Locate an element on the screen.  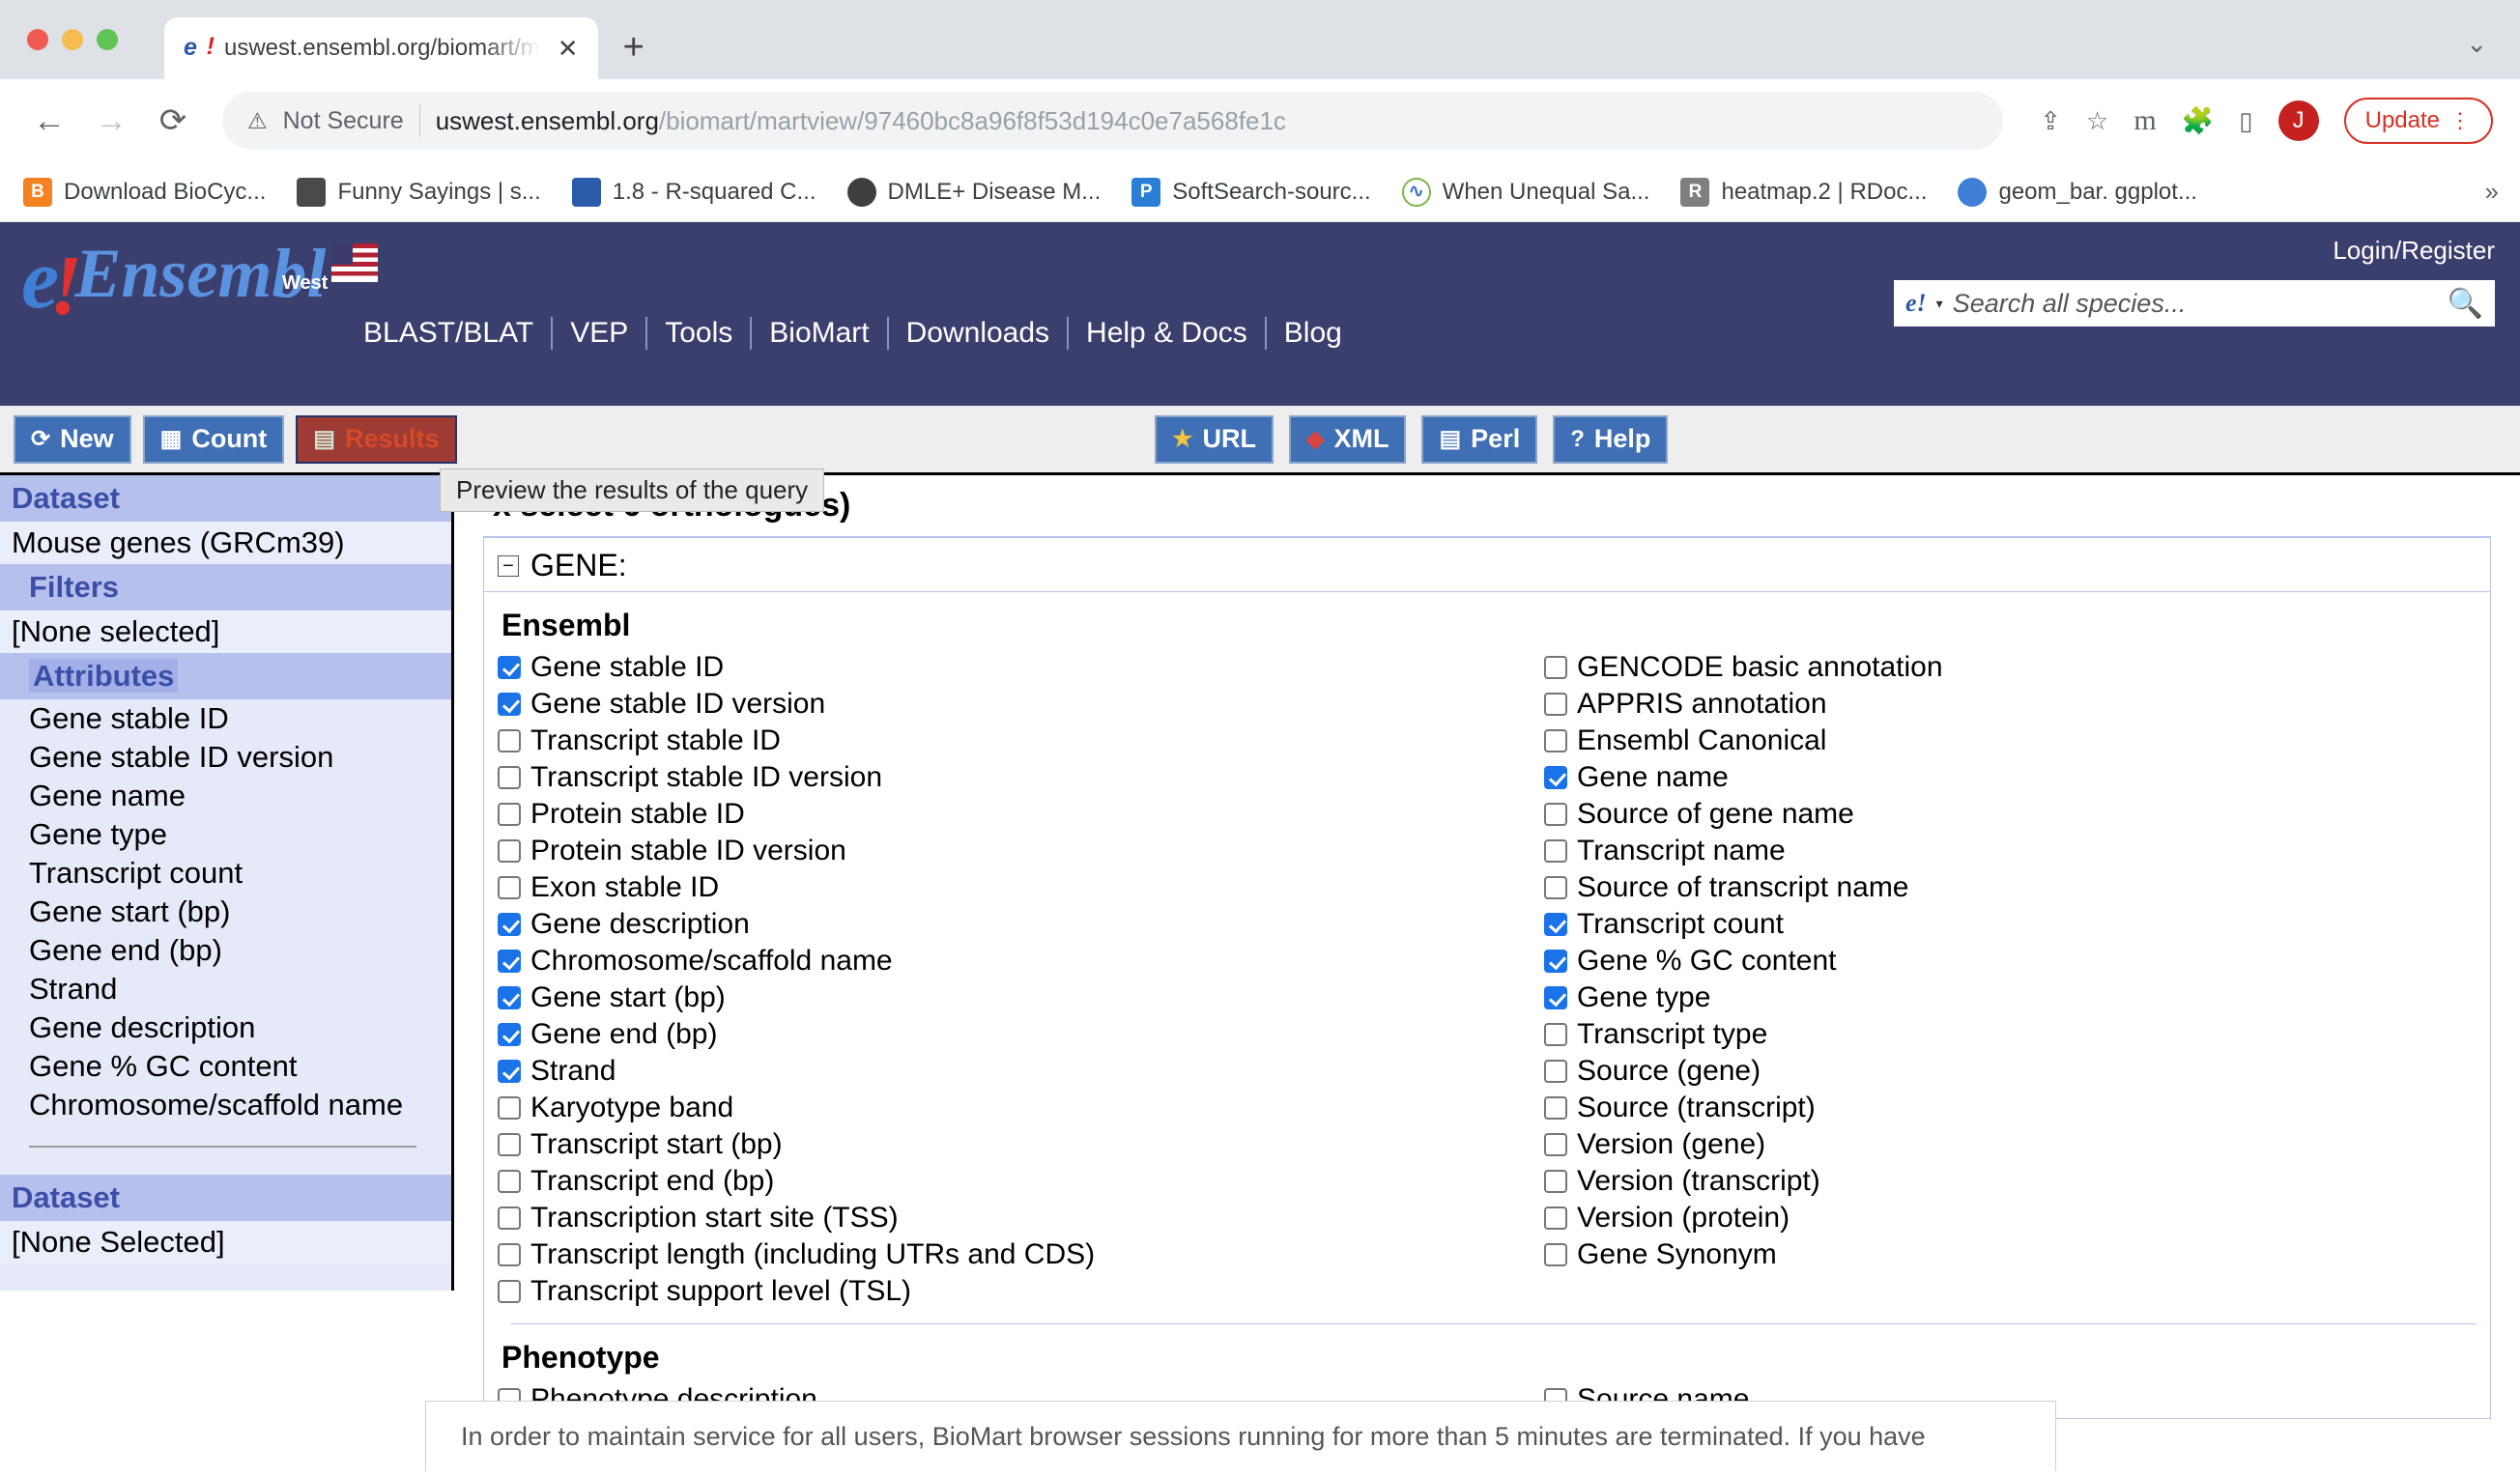
attribute-checkbox-row: Gene description is located at coordinates (996, 925).